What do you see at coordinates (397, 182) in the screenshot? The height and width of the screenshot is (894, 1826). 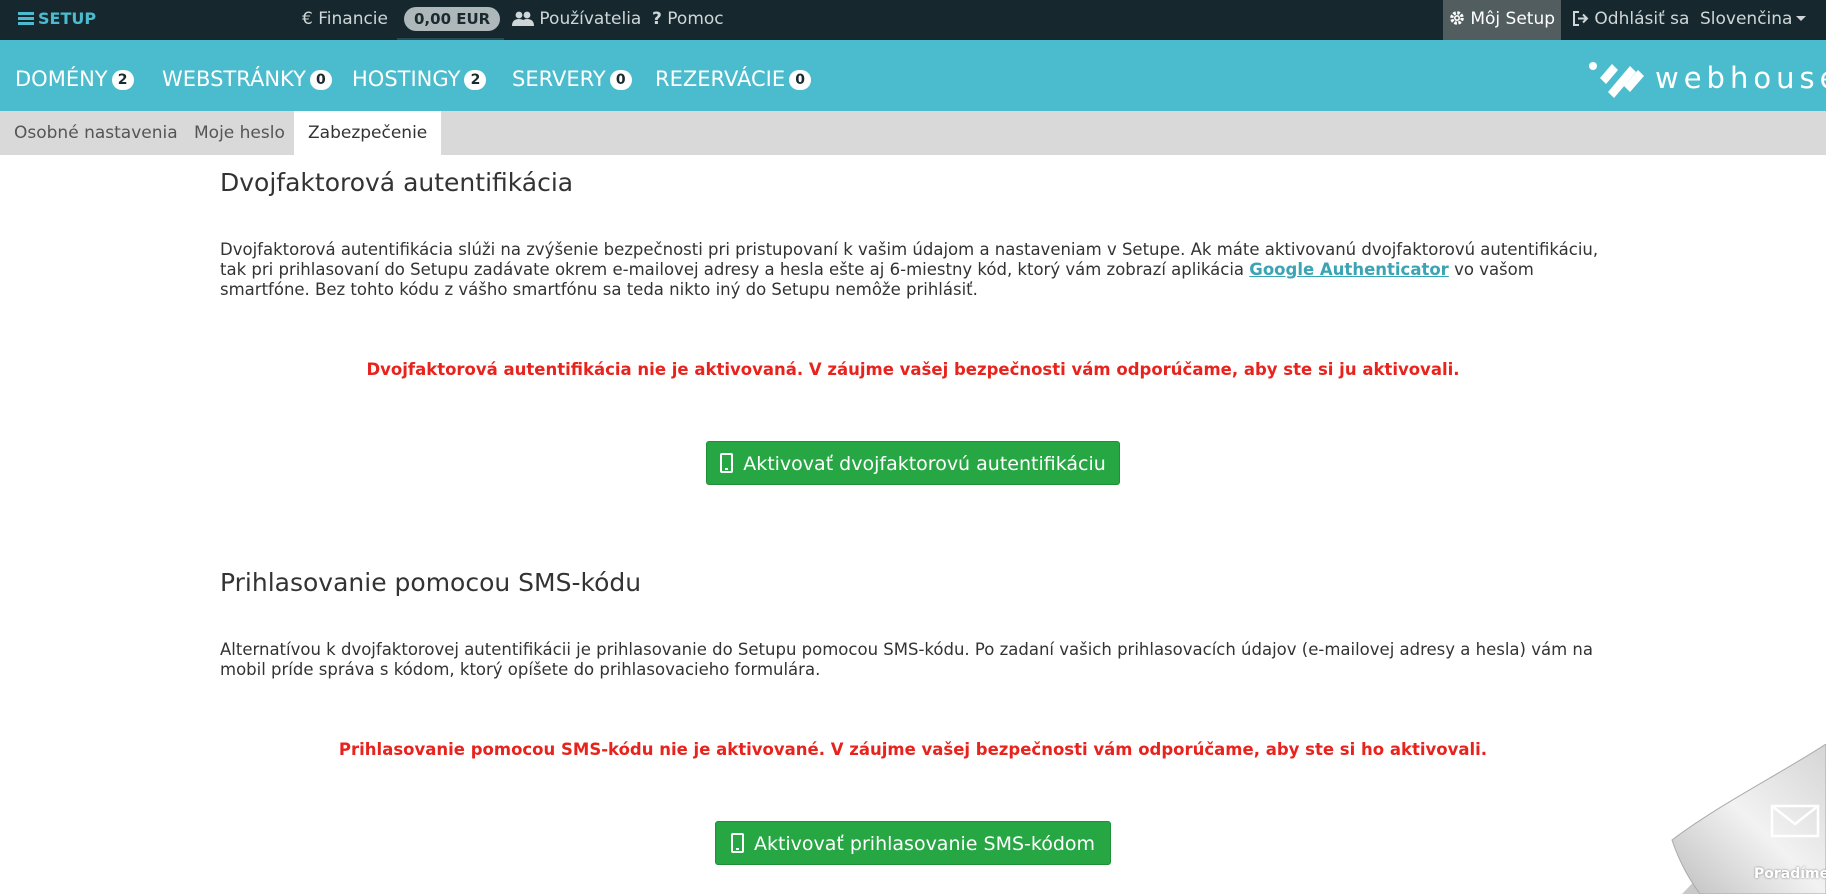 I see `twofa-title: Dvojfaktorová autentifikácia` at bounding box center [397, 182].